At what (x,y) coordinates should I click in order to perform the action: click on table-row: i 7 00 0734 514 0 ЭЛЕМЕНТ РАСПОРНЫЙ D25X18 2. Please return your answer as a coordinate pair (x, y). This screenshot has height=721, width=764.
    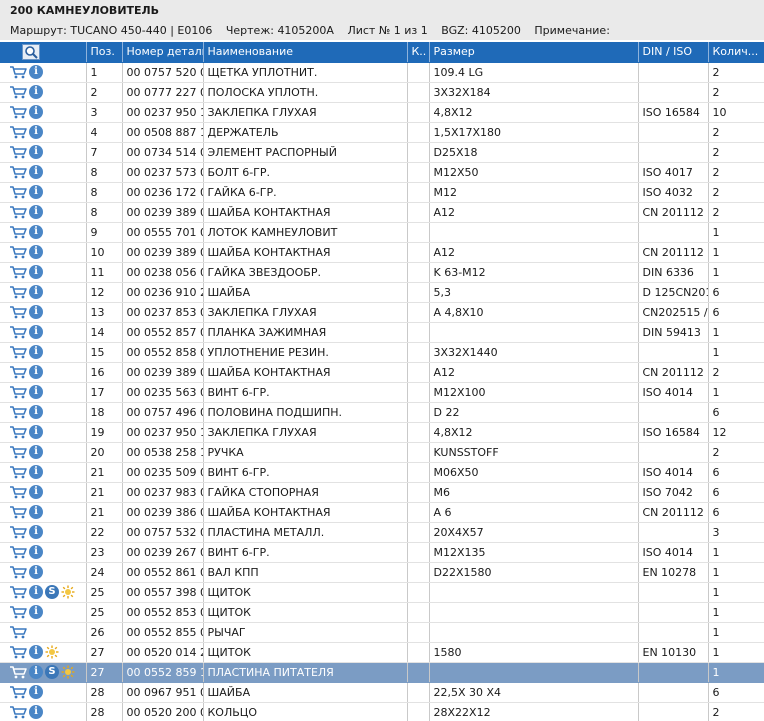
    Looking at the image, I should click on (382, 152).